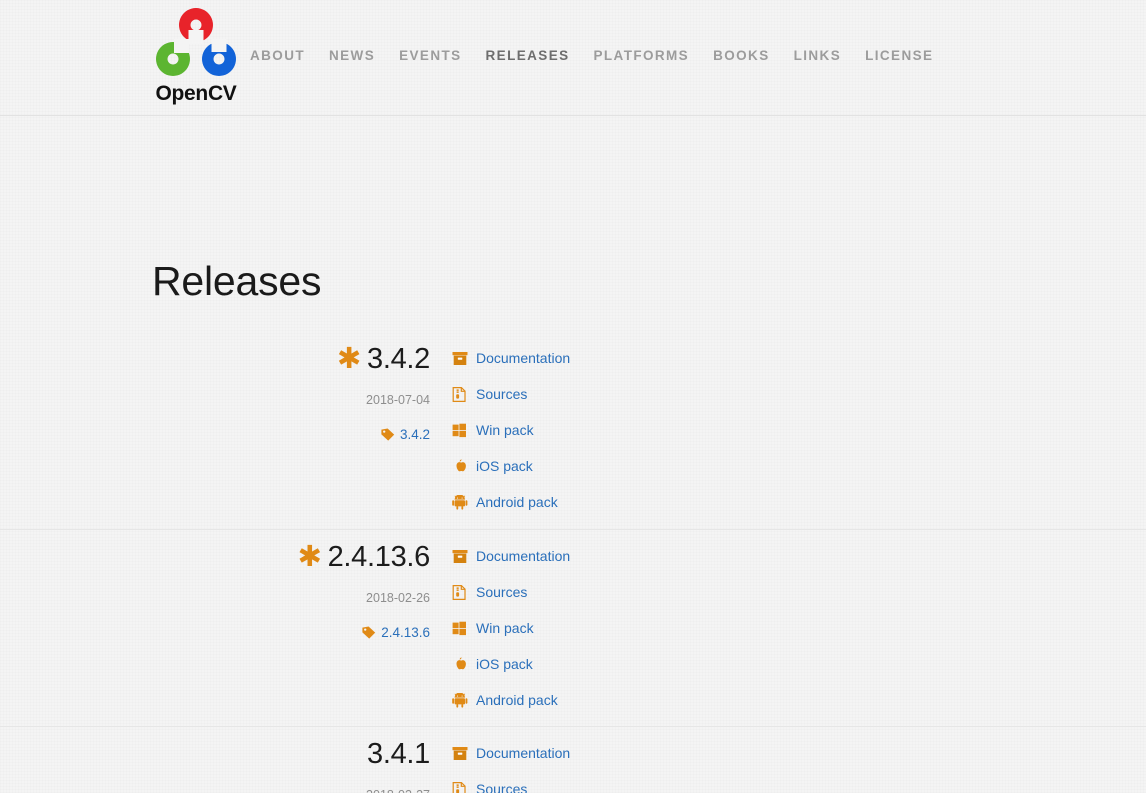 The height and width of the screenshot is (793, 1146). What do you see at coordinates (290, 633) in the screenshot?
I see `release-tag: 2.4.13.6` at bounding box center [290, 633].